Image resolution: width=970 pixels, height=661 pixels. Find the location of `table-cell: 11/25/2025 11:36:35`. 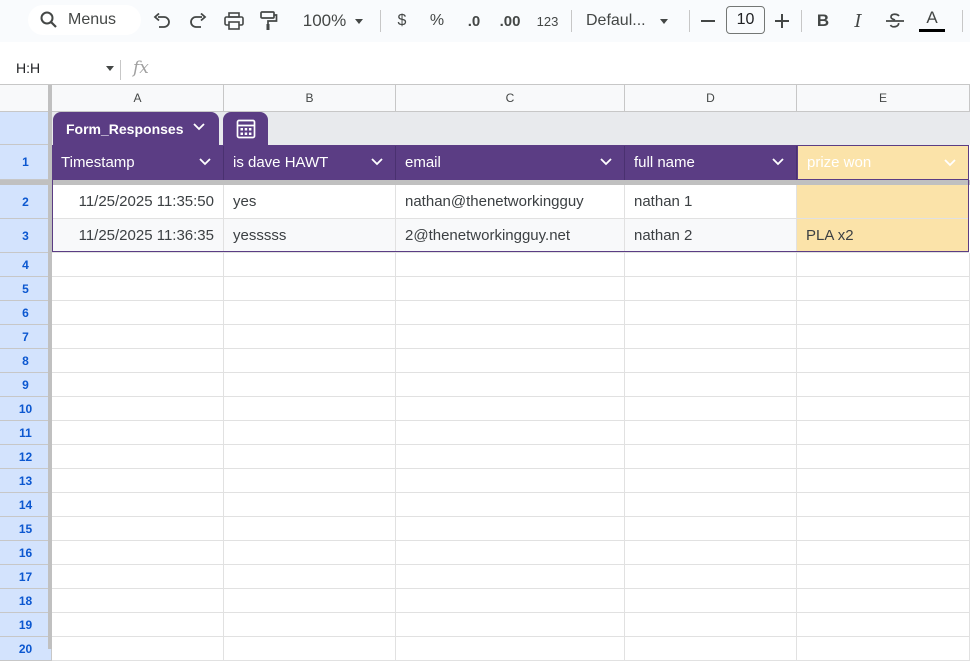

table-cell: 11/25/2025 11:36:35 is located at coordinates (138, 236).